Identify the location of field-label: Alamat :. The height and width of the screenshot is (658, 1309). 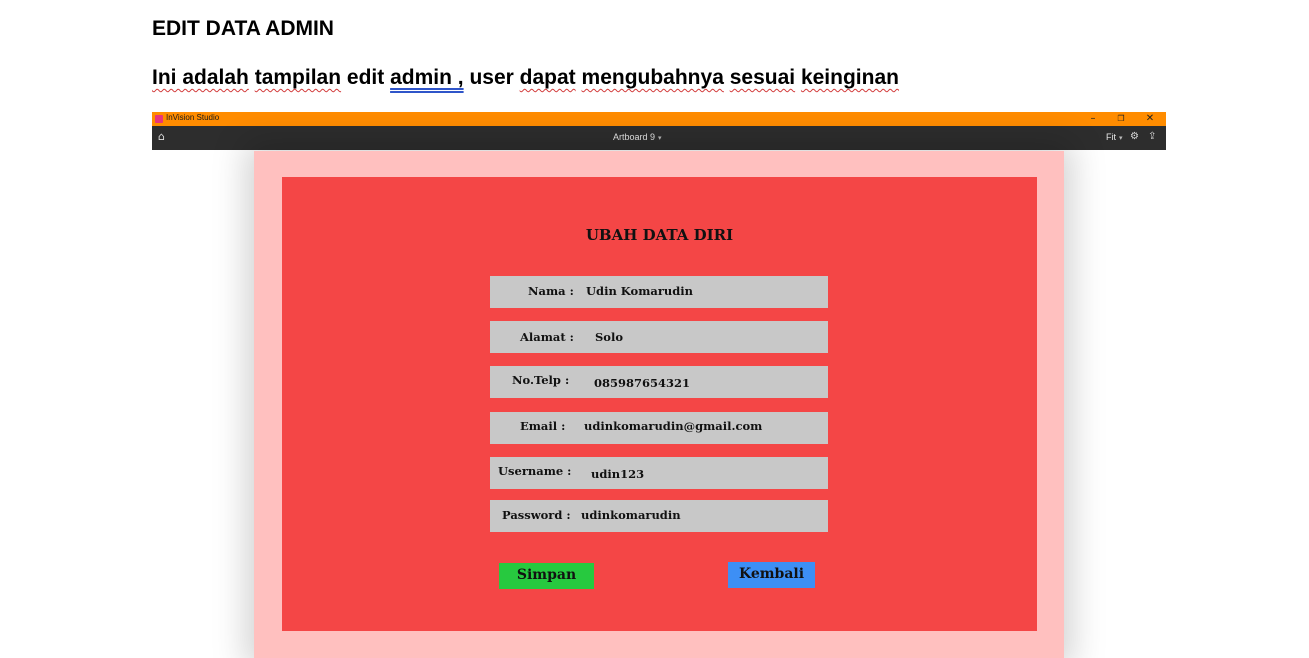
(547, 337).